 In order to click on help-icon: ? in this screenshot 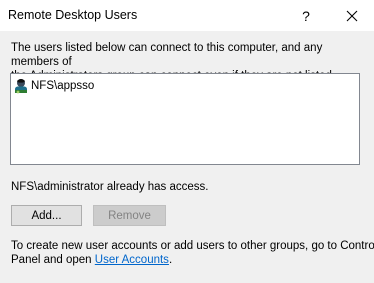, I will do `click(306, 15)`.